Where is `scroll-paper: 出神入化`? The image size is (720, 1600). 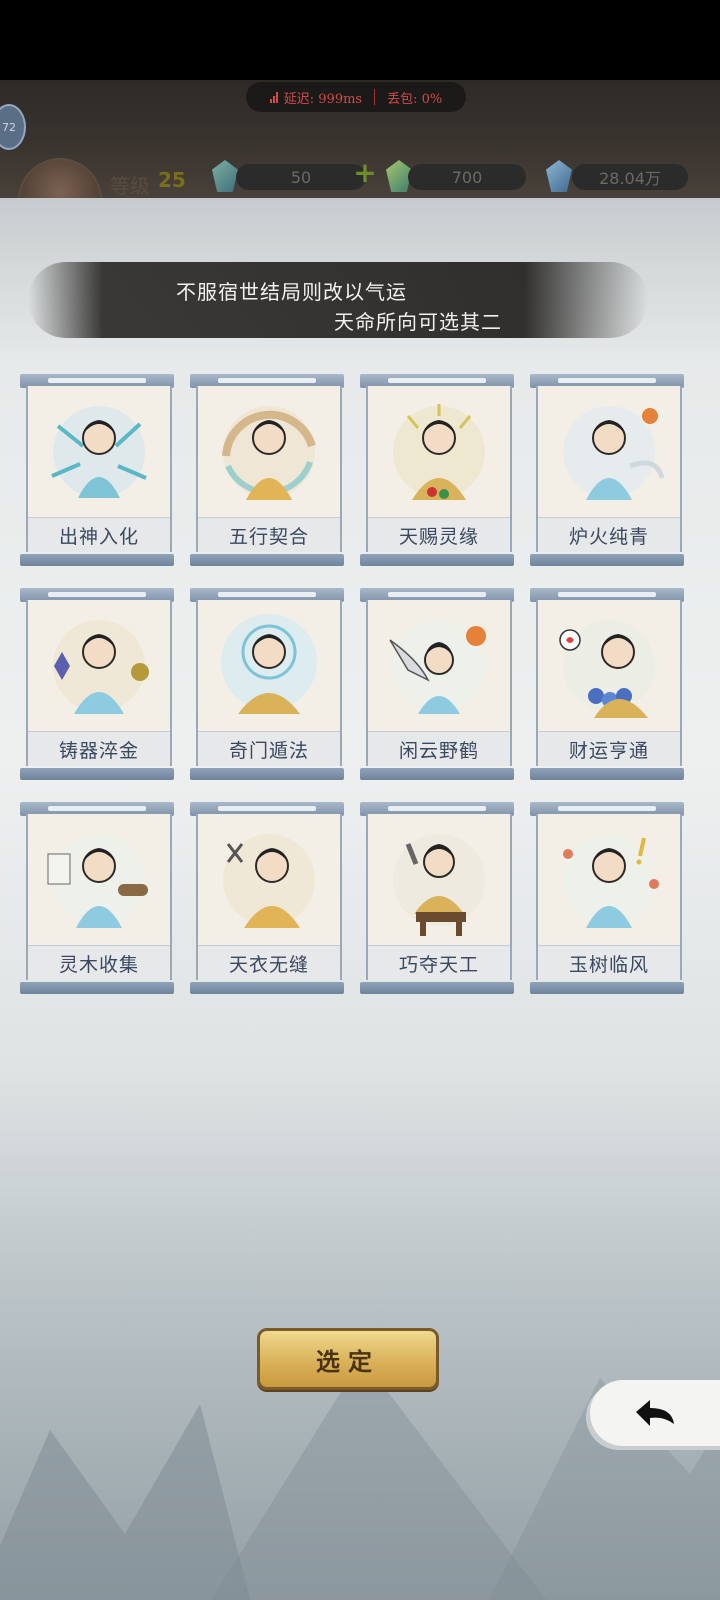
scroll-paper: 出神入化 is located at coordinates (99, 469).